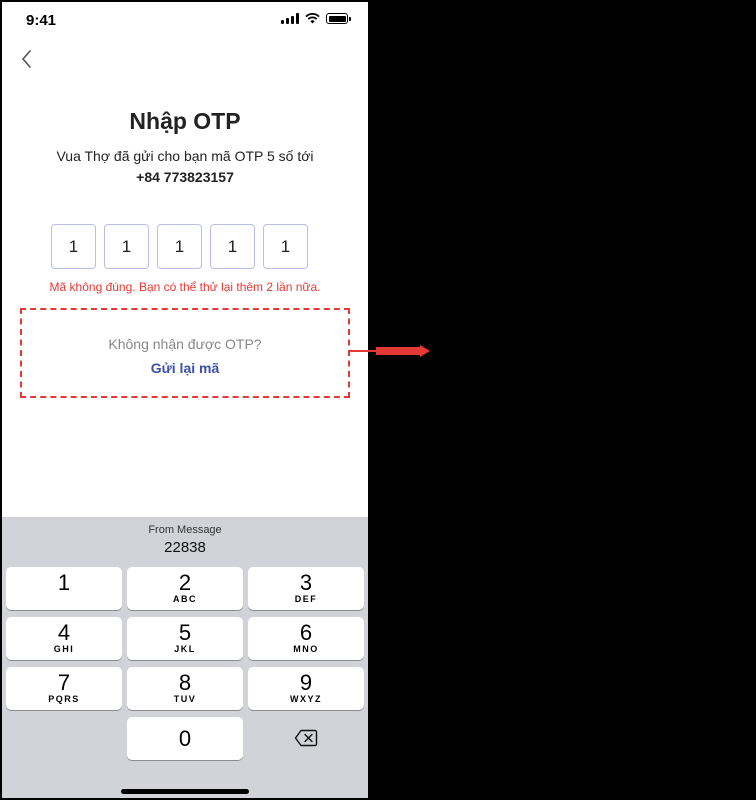 The width and height of the screenshot is (756, 800). I want to click on key-number: 5, so click(185, 632).